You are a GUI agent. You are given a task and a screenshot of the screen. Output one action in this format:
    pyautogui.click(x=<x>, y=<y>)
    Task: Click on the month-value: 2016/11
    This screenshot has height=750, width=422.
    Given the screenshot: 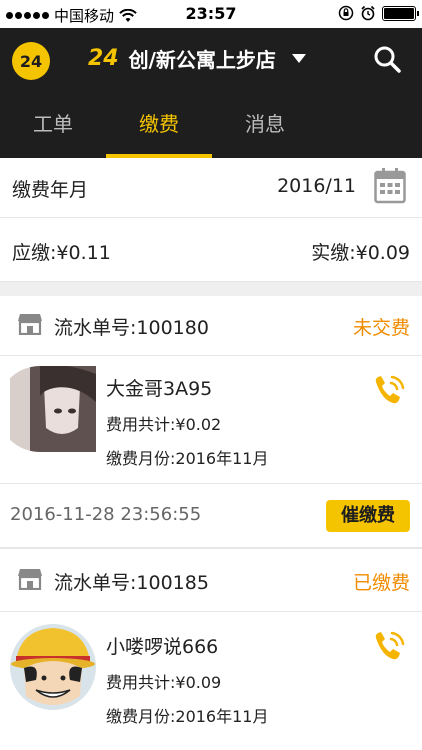 What is the action you would take?
    pyautogui.click(x=316, y=186)
    